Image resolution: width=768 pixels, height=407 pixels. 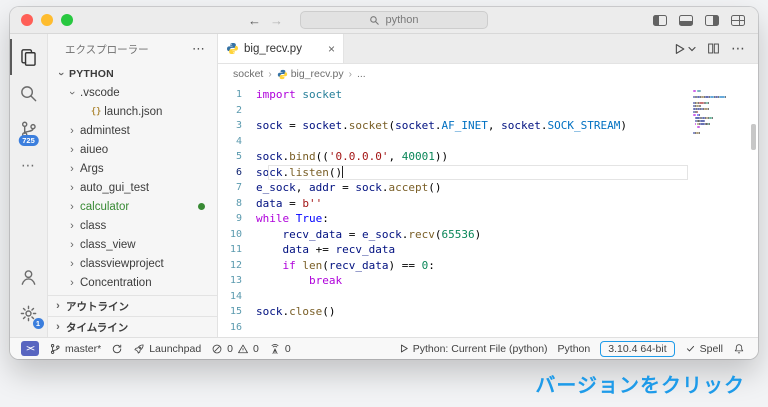 What do you see at coordinates (713, 48) in the screenshot?
I see `split-editor-icon` at bounding box center [713, 48].